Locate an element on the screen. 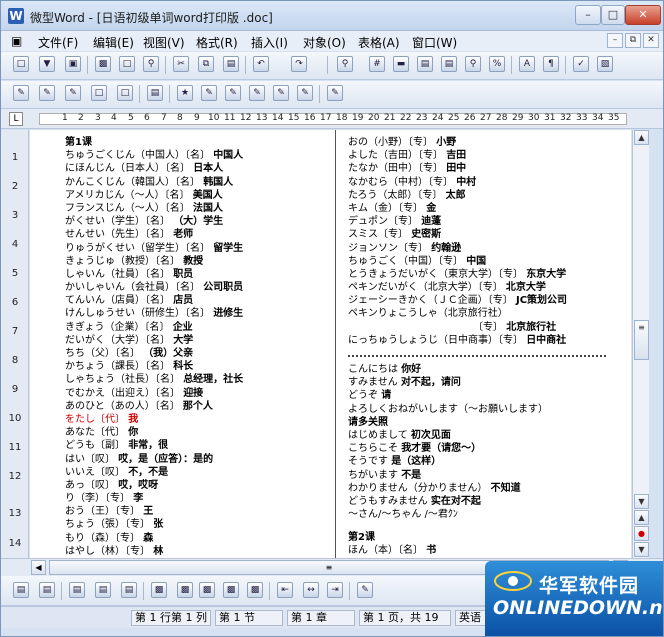 This screenshot has width=664, height=637. marker-icon-5: ✎ is located at coordinates (305, 93).